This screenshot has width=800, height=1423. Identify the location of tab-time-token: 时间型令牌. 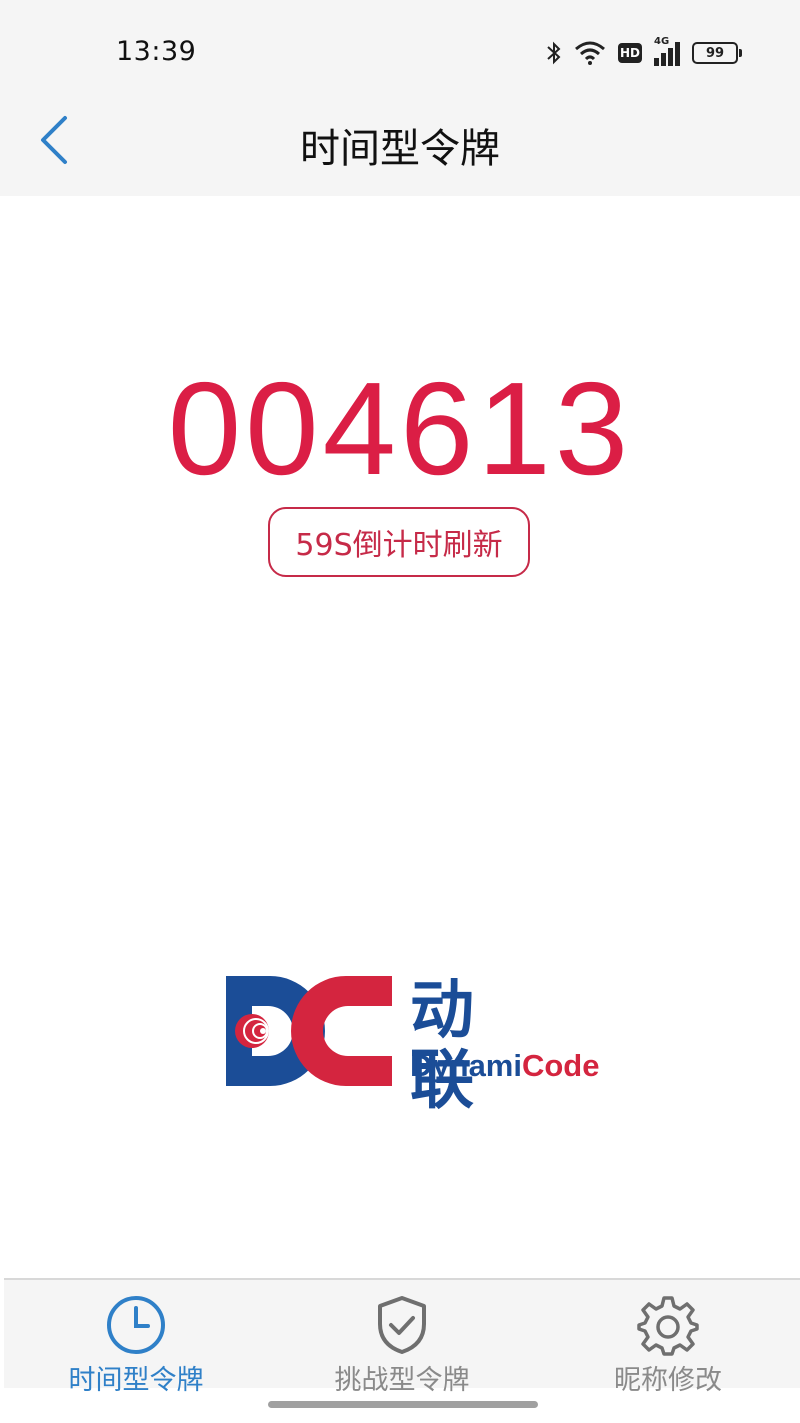
(136, 1338).